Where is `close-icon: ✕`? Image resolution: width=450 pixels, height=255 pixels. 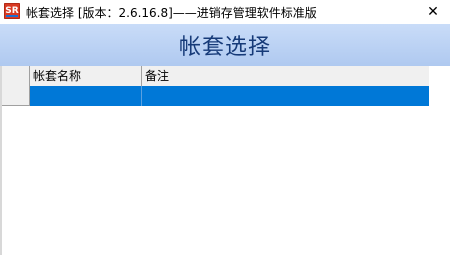 close-icon: ✕ is located at coordinates (433, 12).